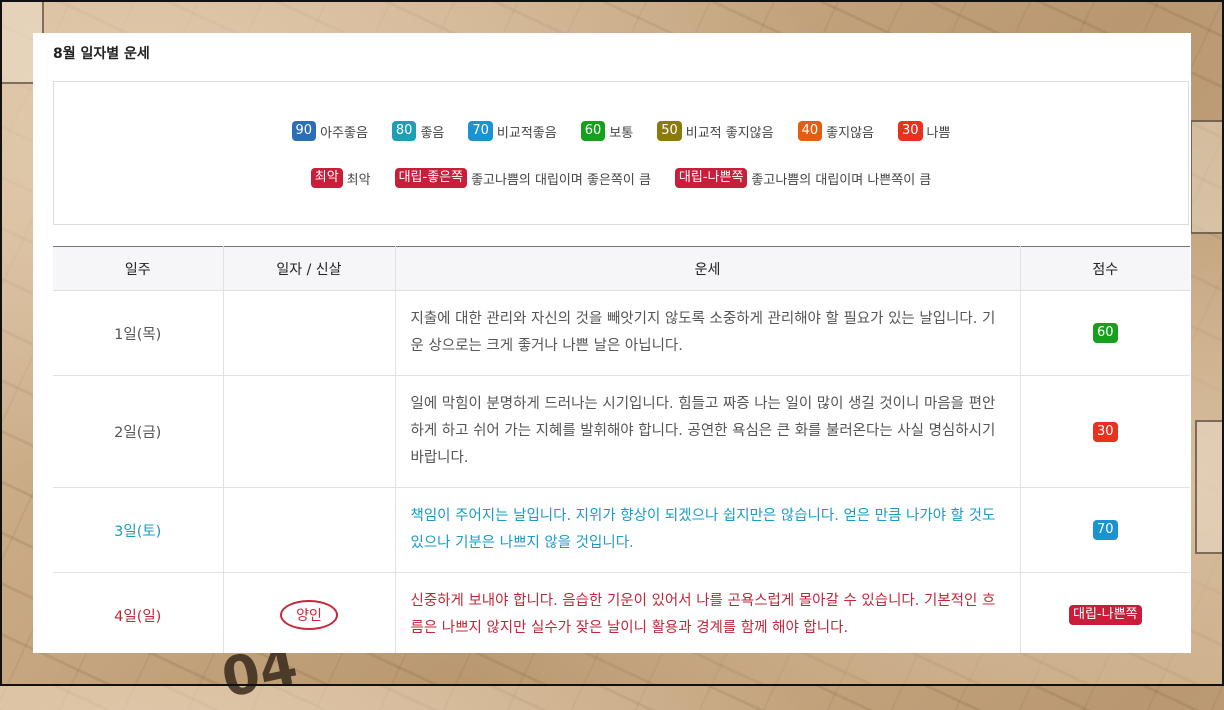 This screenshot has width=1224, height=710. Describe the element at coordinates (1105, 615) in the screenshot. I see `score-badge: 대립-나쁜쪽` at that location.